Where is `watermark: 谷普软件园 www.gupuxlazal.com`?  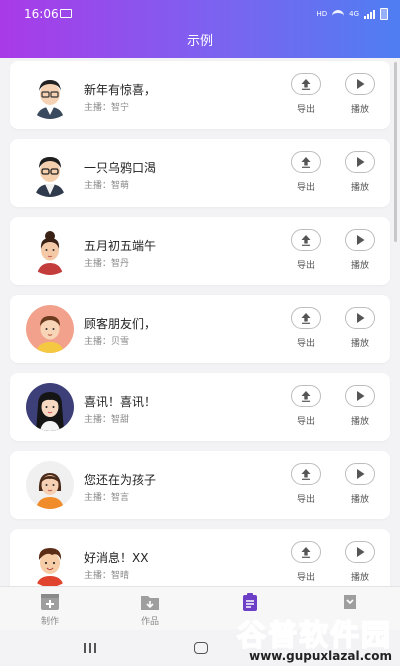 watermark: 谷普软件园 www.gupuxlazal.com is located at coordinates (297, 638).